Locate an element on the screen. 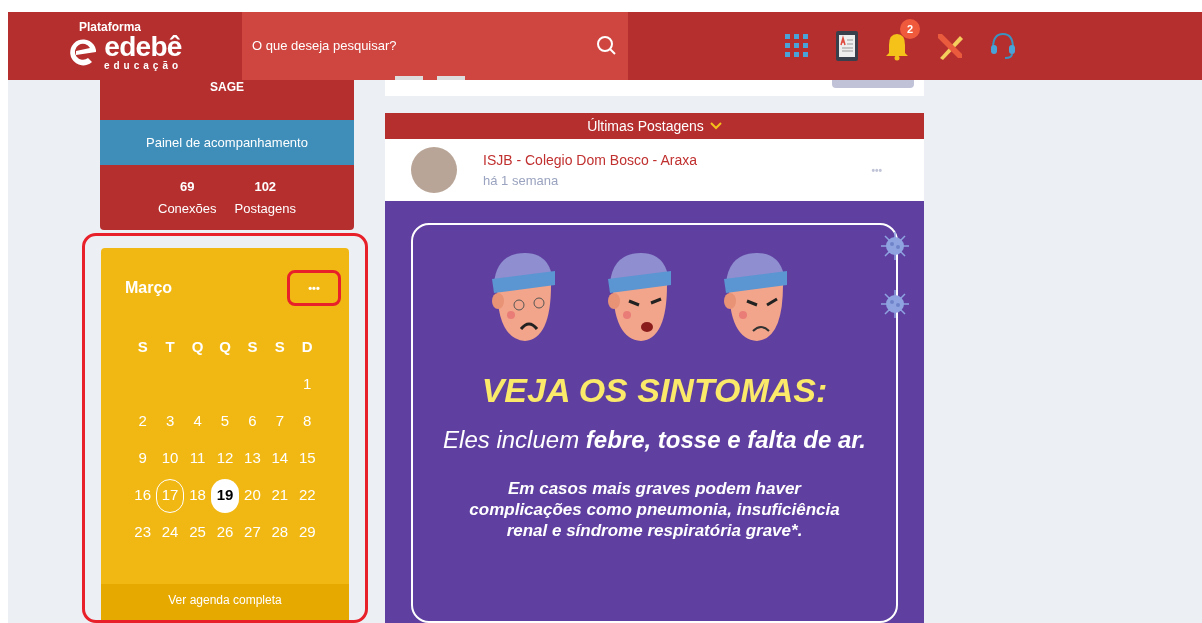 This screenshot has width=1202, height=623. calendar-day: 19 is located at coordinates (225, 495).